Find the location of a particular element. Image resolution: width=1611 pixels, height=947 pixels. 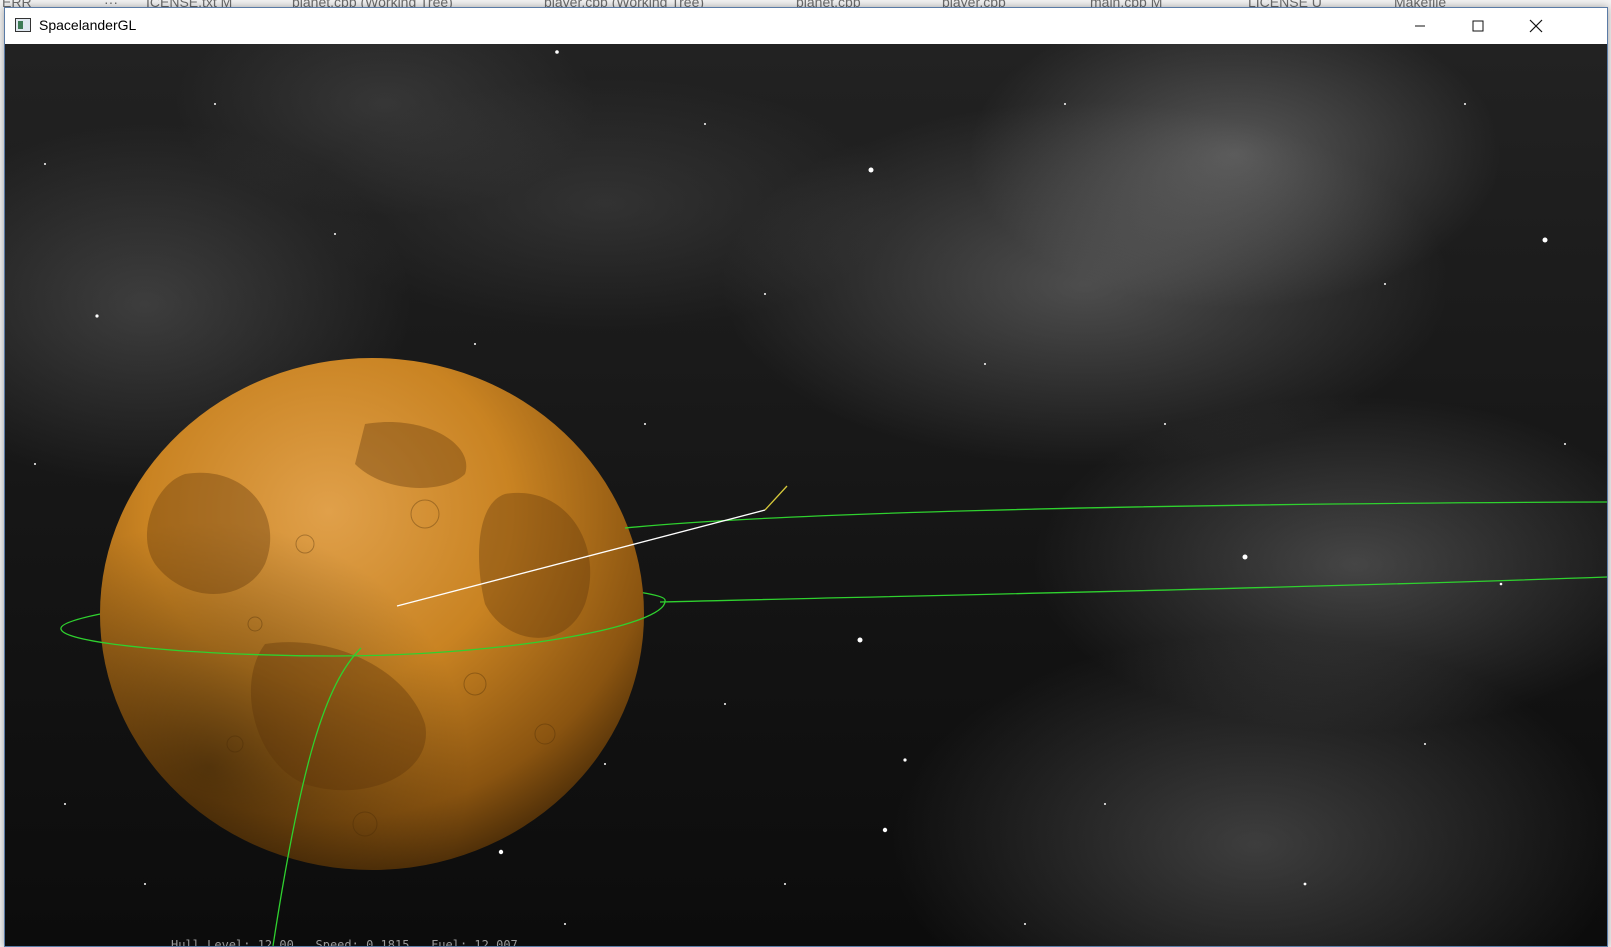

close-button is located at coordinates (1536, 26).